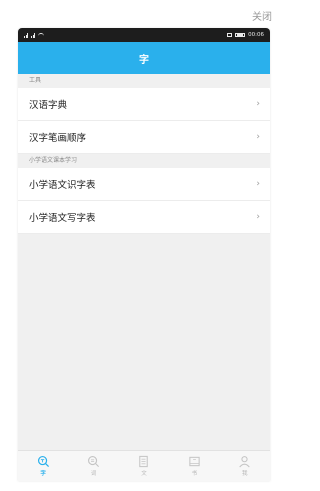 Image resolution: width=320 pixels, height=491 pixels. What do you see at coordinates (244, 462) in the screenshot?
I see `user-icon` at bounding box center [244, 462].